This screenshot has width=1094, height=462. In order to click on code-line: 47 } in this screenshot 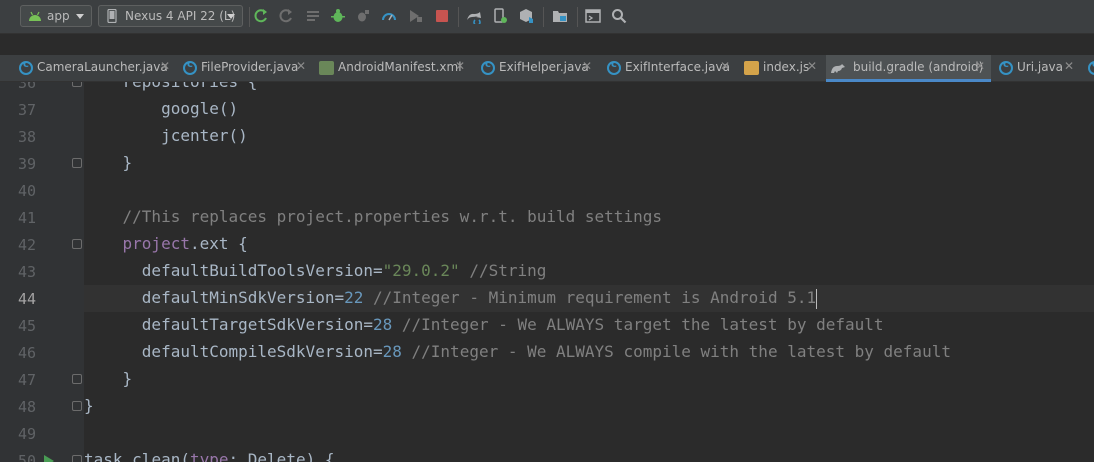, I will do `click(547, 379)`.